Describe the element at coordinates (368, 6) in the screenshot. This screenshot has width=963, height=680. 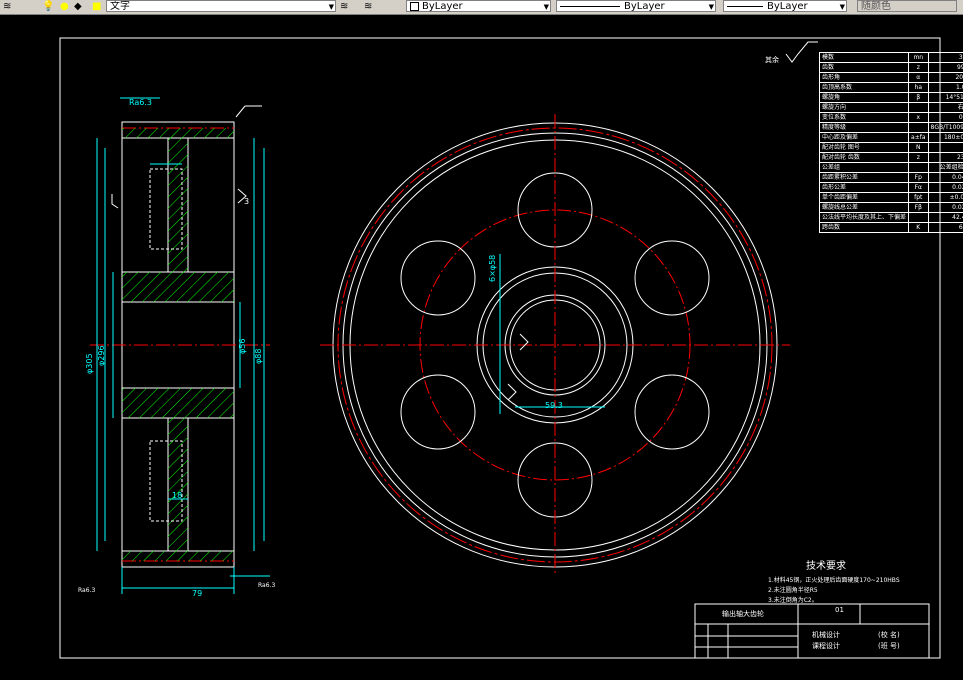
I see `layer-previous-icon: ≋` at that location.